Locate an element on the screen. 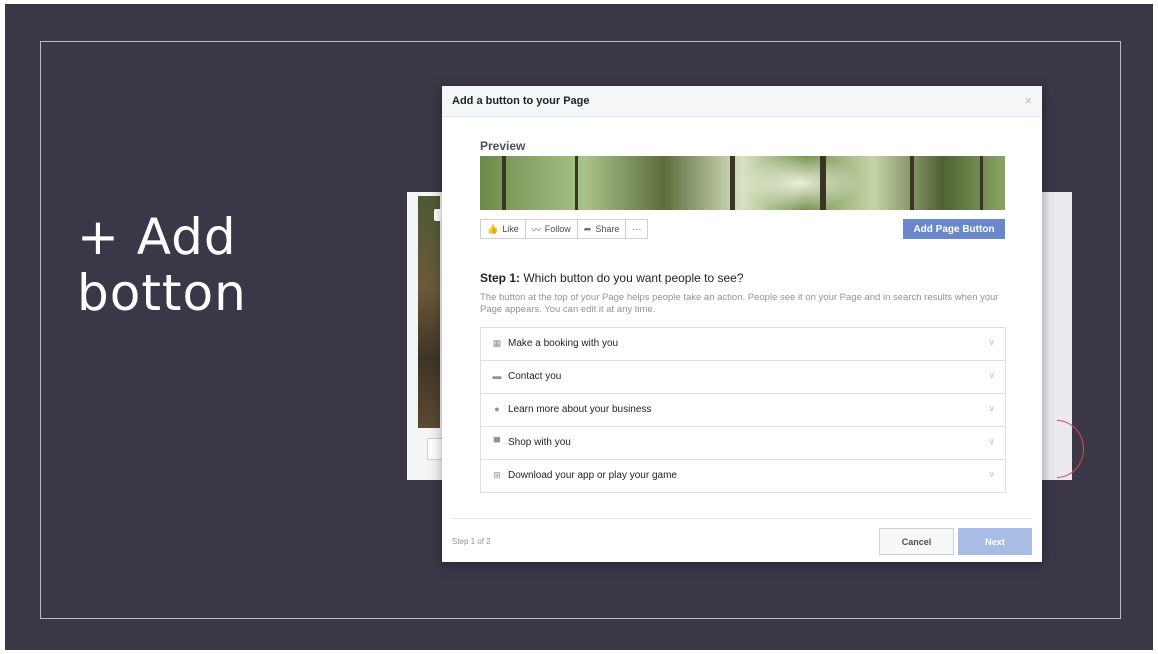 This screenshot has width=1158, height=654. step-count: Step 1 of 2 is located at coordinates (471, 541).